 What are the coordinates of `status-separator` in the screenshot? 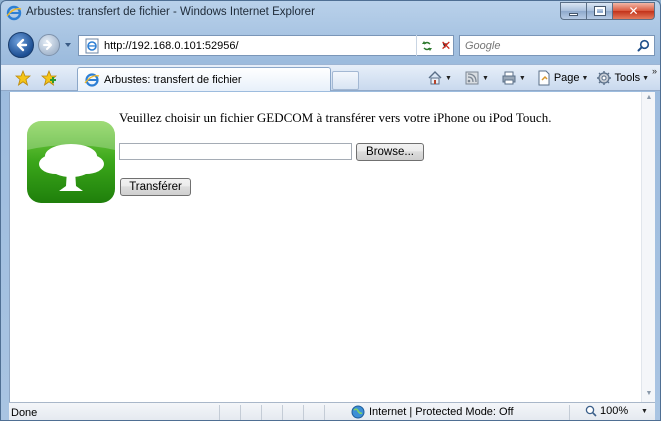 It's located at (569, 412).